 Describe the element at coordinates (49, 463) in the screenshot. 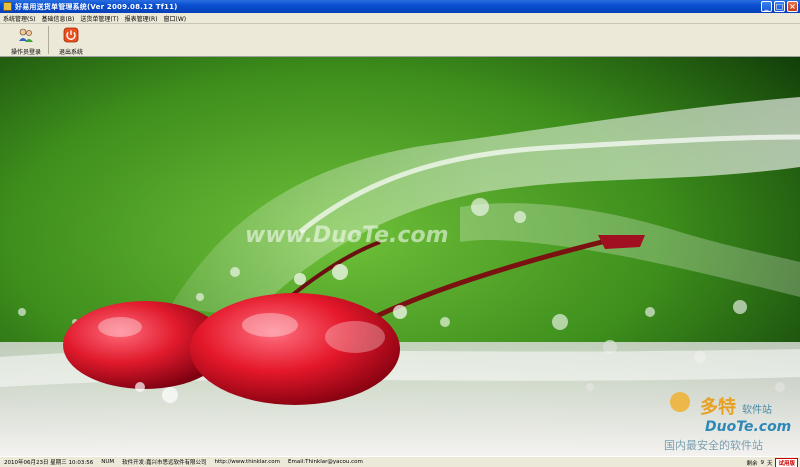

I see `status-date: 2010年06月23日 星期三 10:03:56` at that location.